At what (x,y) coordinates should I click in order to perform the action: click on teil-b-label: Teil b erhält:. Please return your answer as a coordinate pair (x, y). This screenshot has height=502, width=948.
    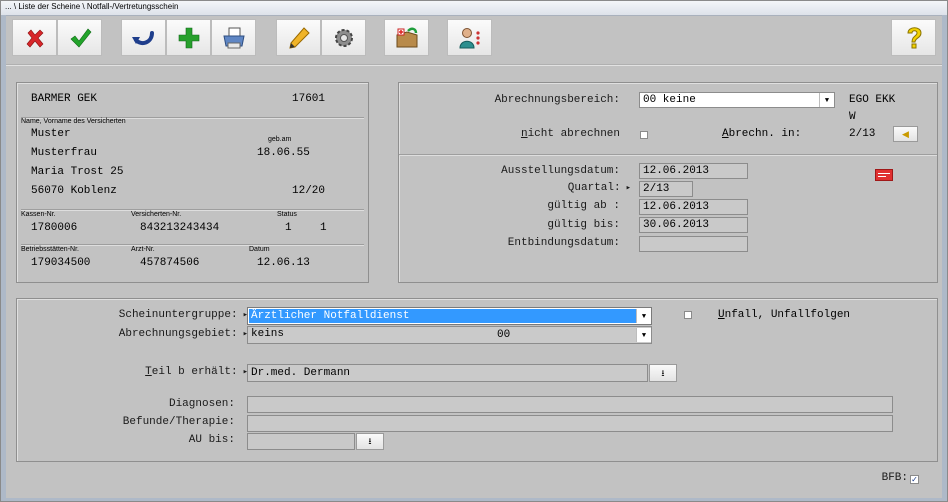
    Looking at the image, I should click on (196, 372).